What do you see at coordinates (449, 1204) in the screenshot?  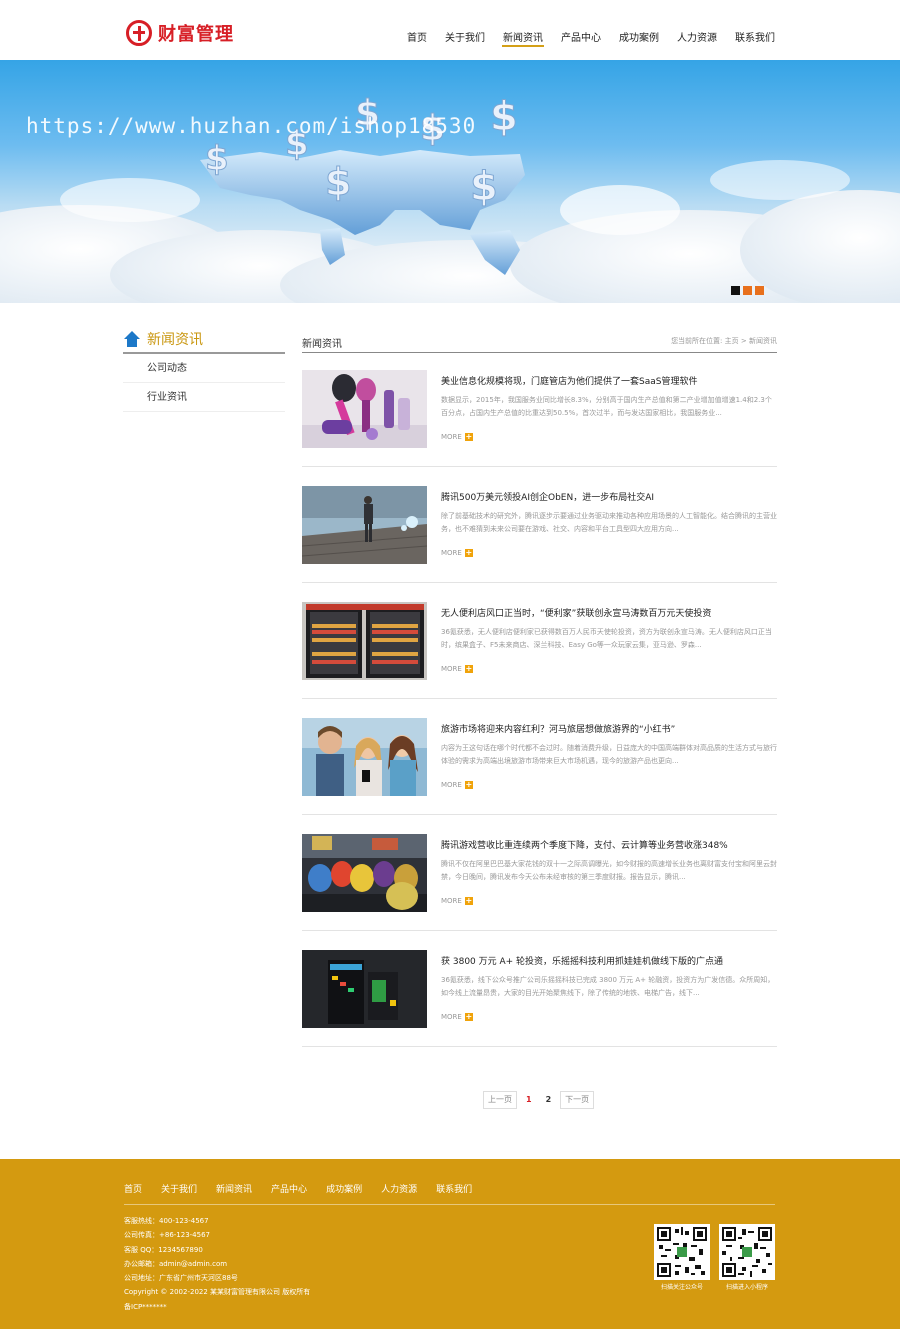 I see `footer-divider` at bounding box center [449, 1204].